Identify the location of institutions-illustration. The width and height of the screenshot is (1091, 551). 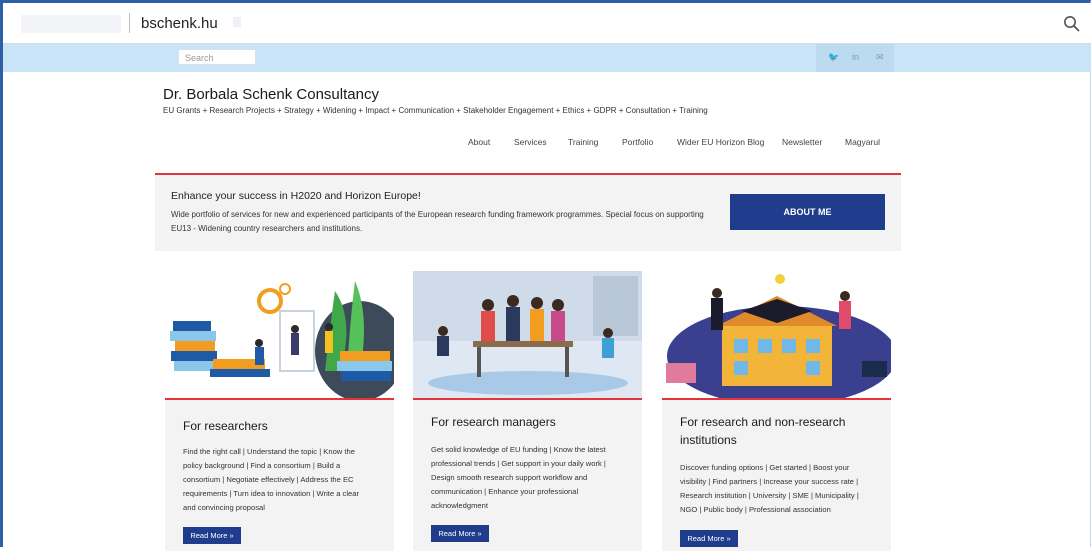
(776, 334).